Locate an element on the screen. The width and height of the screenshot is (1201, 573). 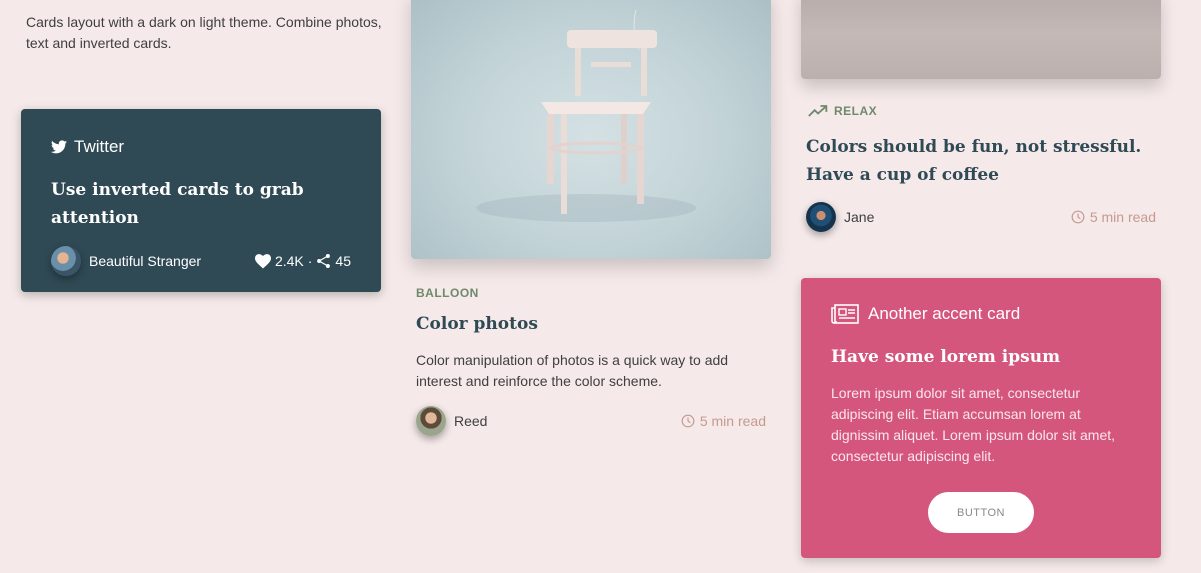
accent-card-header-label: Another accent card is located at coordinates (944, 313).